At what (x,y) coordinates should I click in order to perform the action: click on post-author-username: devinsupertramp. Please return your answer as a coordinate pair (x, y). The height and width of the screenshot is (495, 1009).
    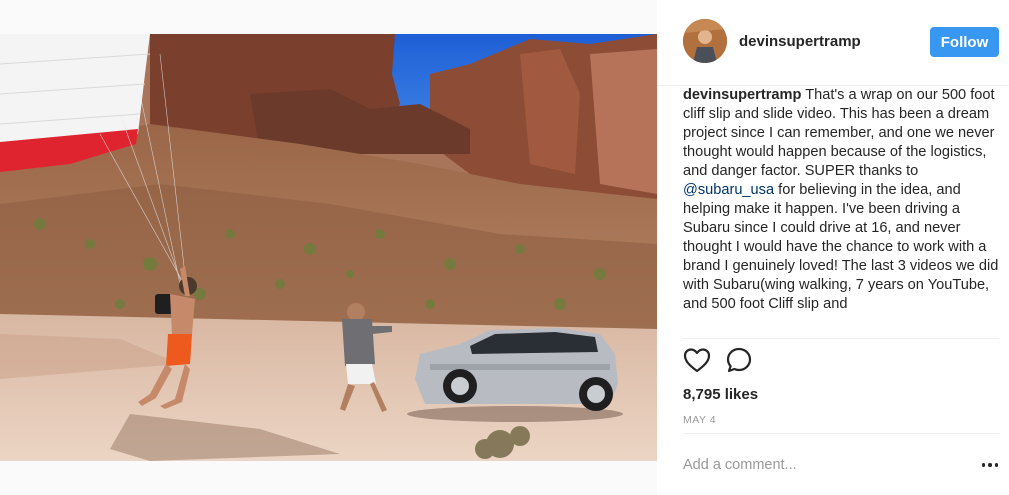
    Looking at the image, I should click on (800, 41).